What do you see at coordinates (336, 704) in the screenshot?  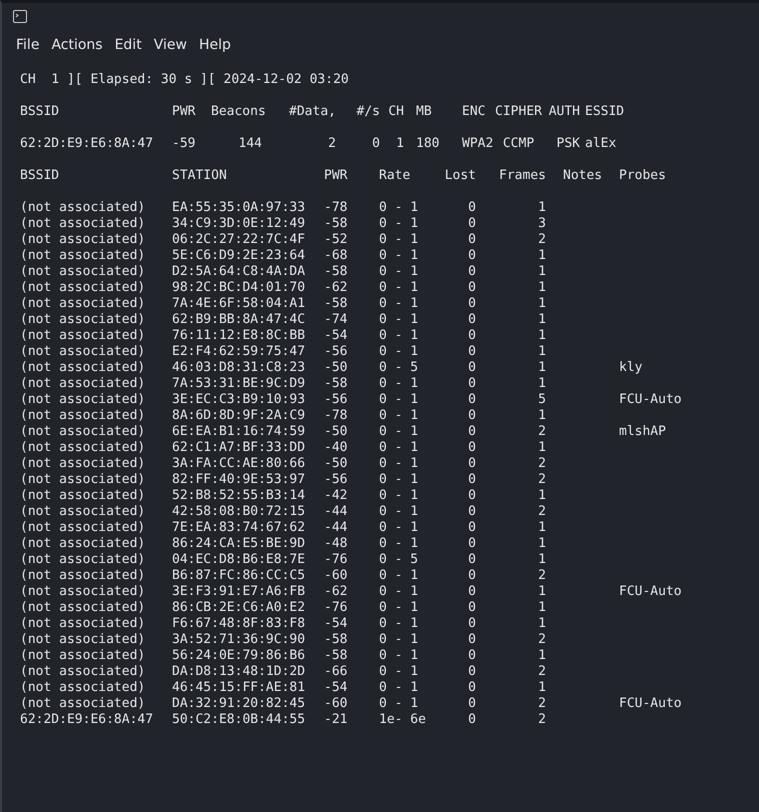 I see `table-cell-text: -60` at bounding box center [336, 704].